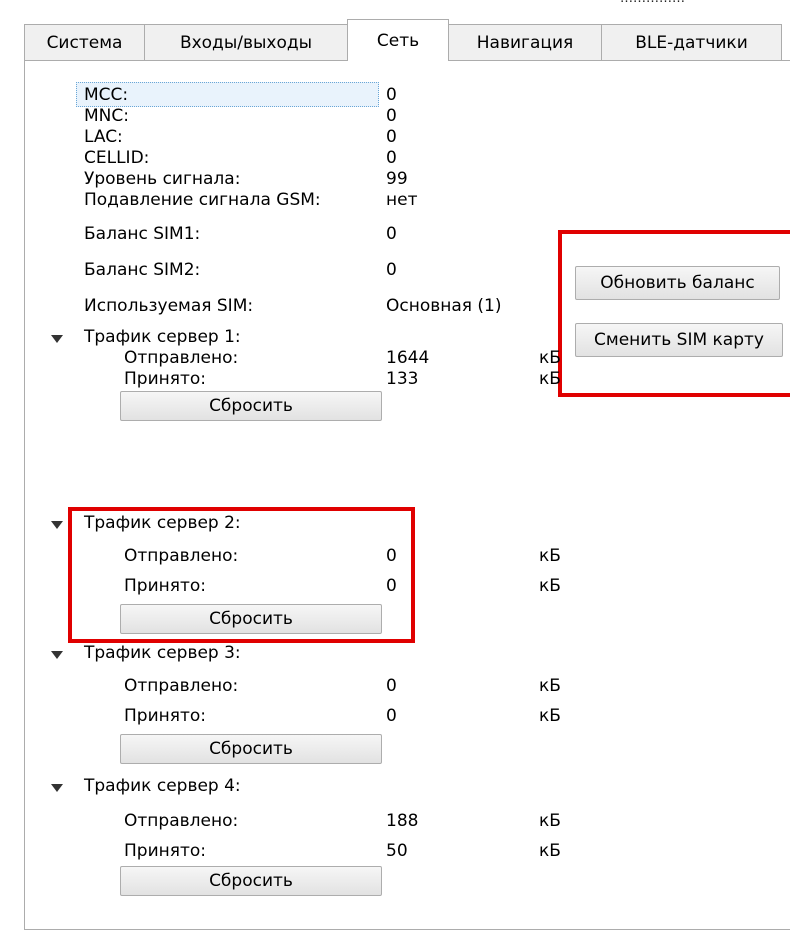 Image resolution: width=790 pixels, height=930 pixels. I want to click on traffic-1-recv-unit: кБ, so click(550, 379).